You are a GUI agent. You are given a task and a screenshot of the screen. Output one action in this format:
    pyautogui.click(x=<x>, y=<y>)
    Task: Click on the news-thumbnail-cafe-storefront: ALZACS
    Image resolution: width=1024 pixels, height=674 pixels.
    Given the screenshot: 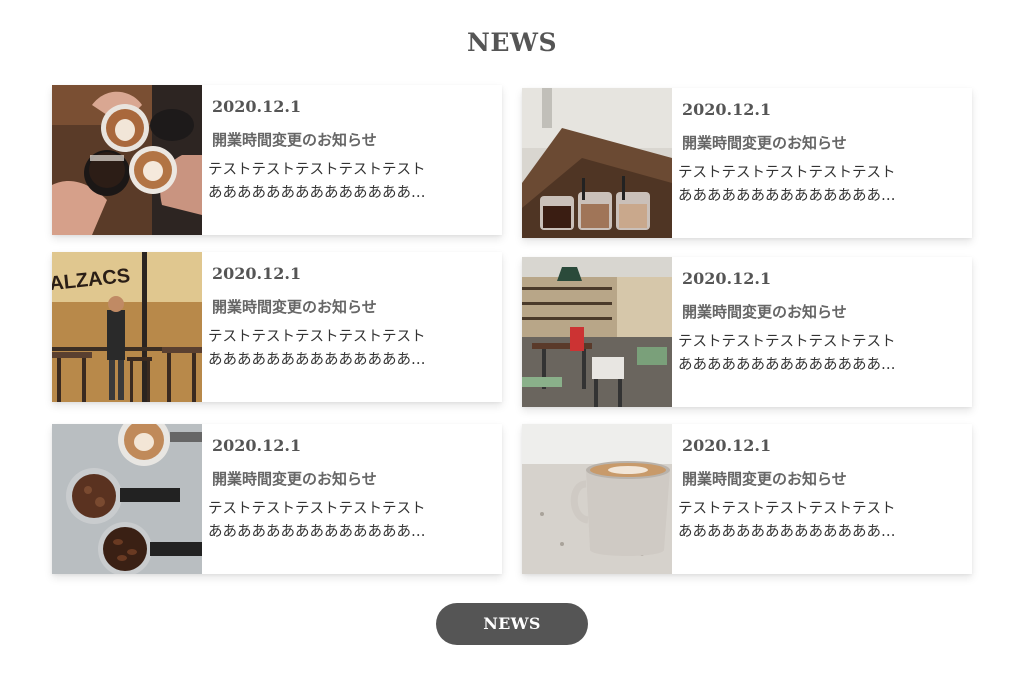 What is the action you would take?
    pyautogui.click(x=127, y=327)
    